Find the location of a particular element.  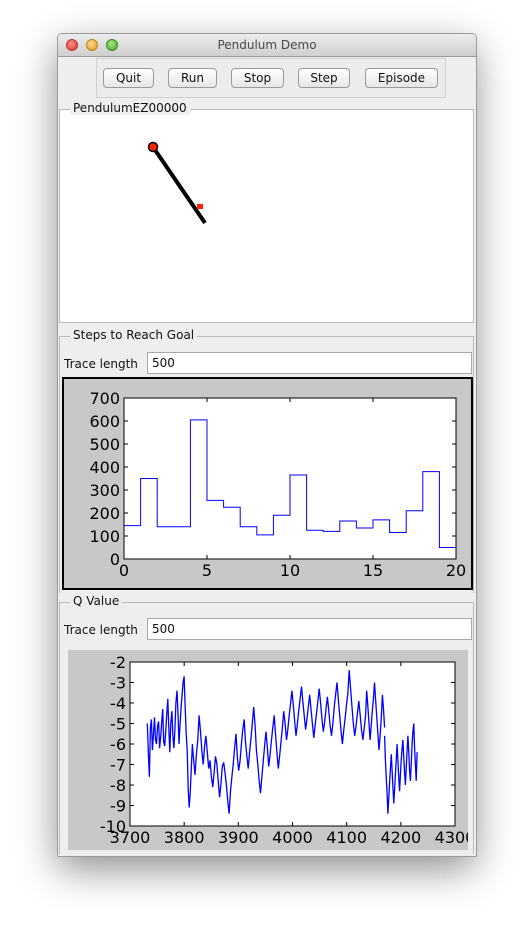

q-ytick-label: -2 is located at coordinates (118, 662).